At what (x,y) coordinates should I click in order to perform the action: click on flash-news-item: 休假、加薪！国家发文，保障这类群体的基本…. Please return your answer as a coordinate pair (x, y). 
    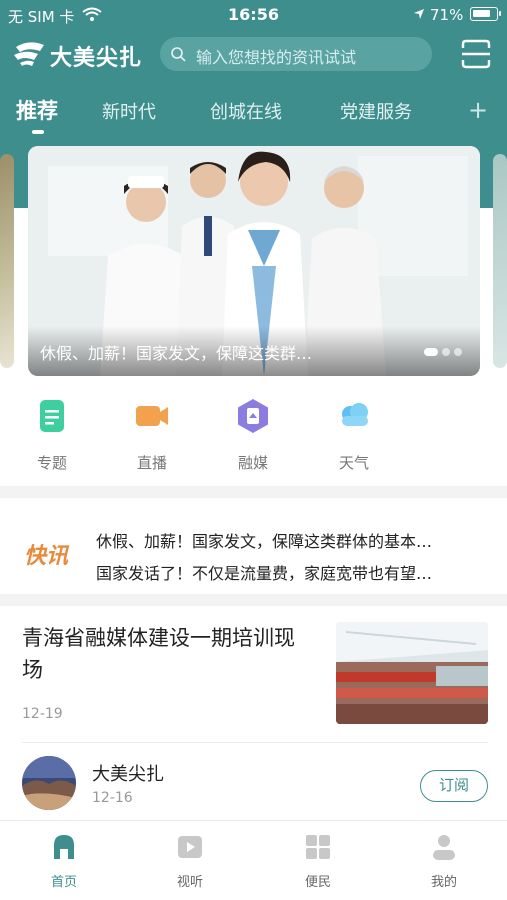
    Looking at the image, I should click on (296, 540).